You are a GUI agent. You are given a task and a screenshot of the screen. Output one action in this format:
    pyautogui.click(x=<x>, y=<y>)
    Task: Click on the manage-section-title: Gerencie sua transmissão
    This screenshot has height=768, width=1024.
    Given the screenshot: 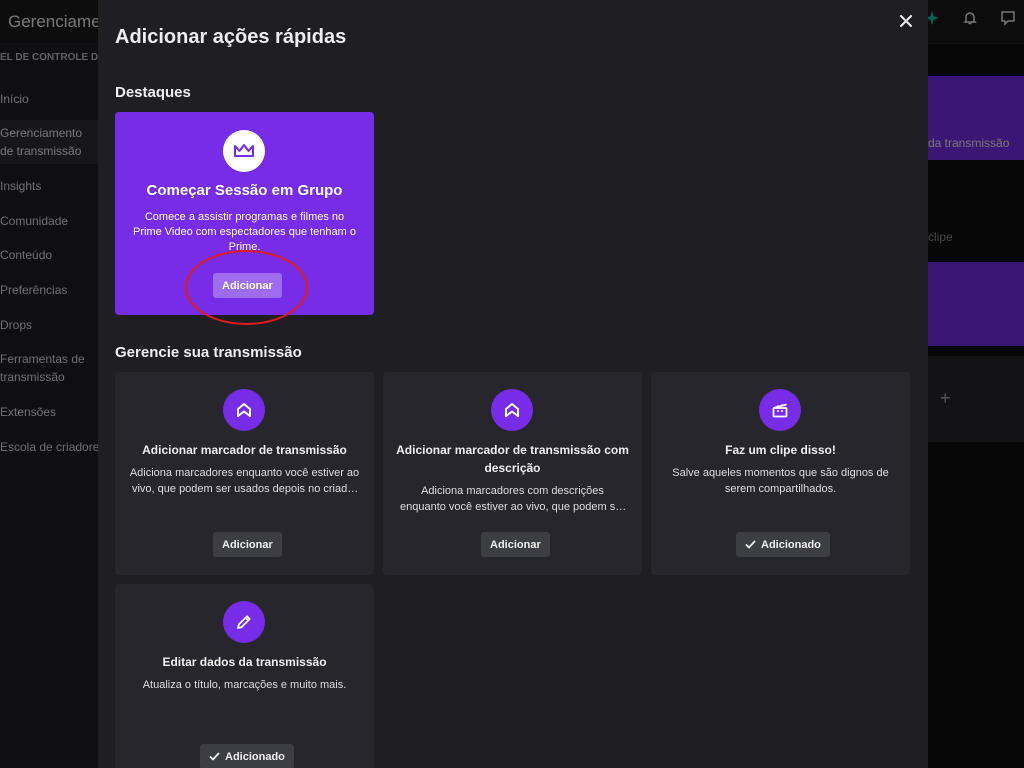 What is the action you would take?
    pyautogui.click(x=208, y=352)
    